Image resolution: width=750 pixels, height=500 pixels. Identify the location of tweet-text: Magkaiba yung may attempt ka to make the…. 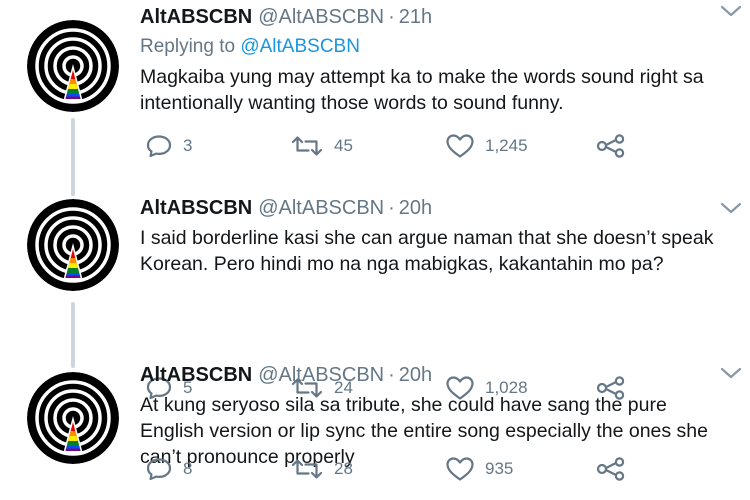
(422, 90).